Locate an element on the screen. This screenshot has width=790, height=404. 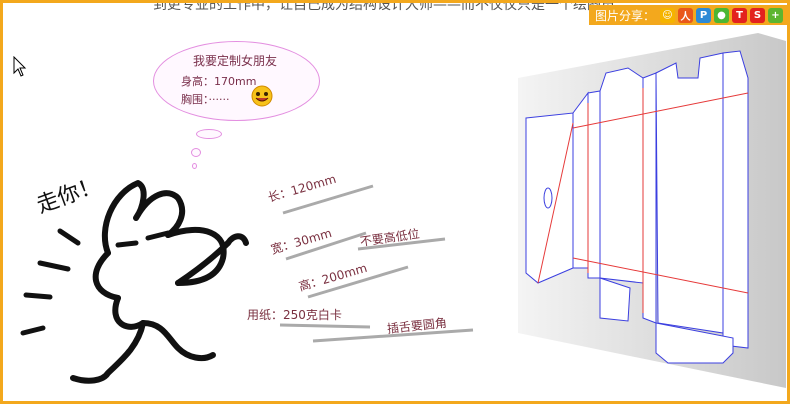
tieba-share-icon: T is located at coordinates (739, 15).